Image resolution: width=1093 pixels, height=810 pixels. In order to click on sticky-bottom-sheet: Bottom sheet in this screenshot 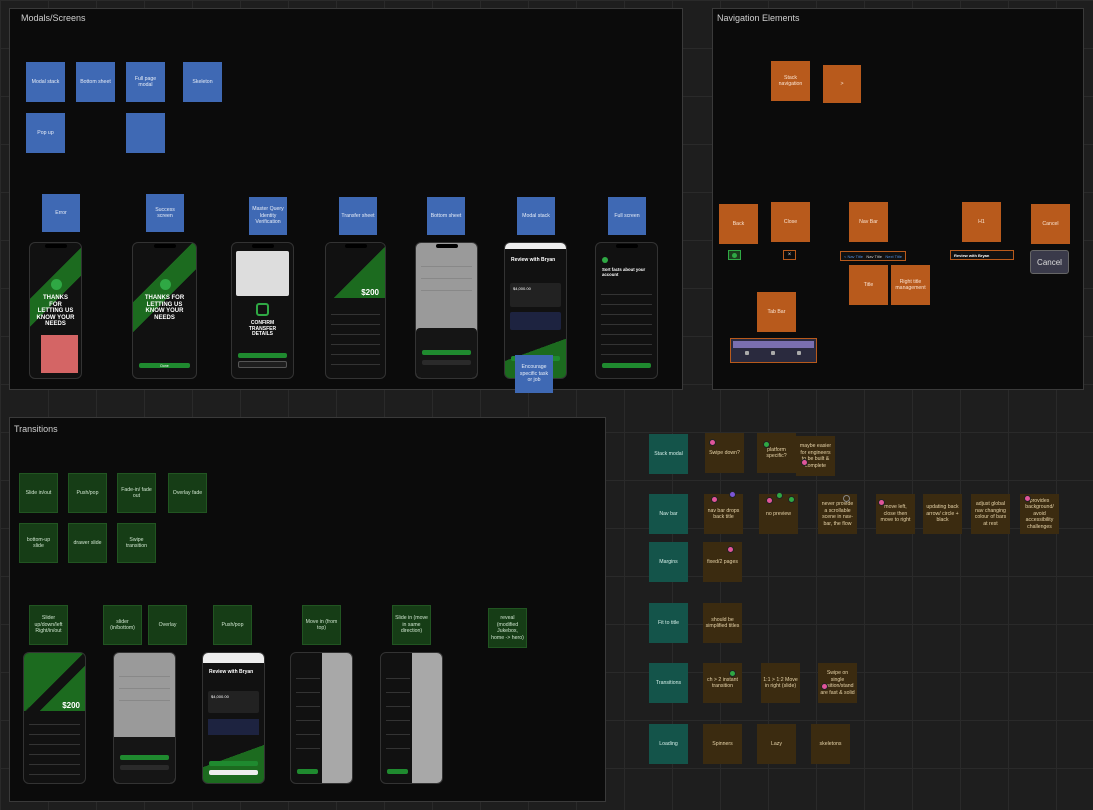, I will do `click(95, 82)`.